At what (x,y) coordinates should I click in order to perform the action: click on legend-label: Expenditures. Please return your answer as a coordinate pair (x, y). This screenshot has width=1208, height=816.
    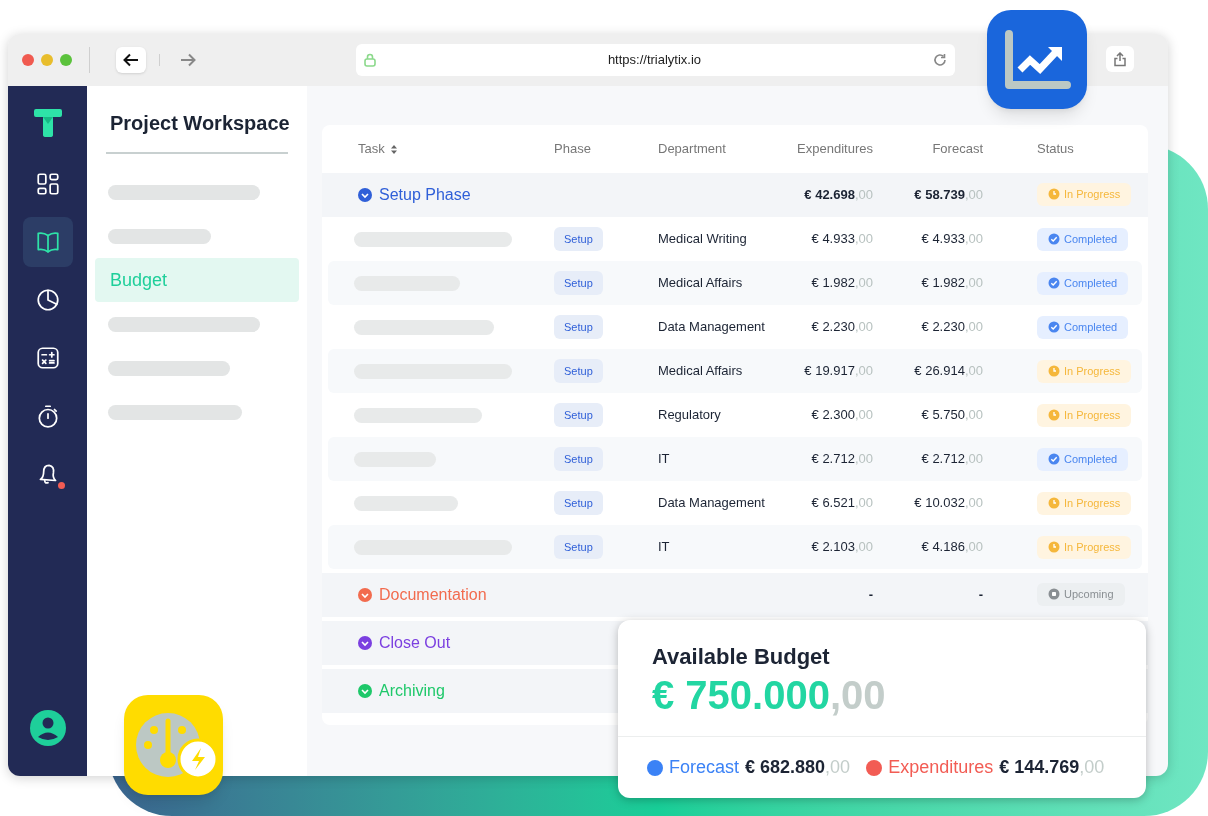
    Looking at the image, I should click on (941, 767).